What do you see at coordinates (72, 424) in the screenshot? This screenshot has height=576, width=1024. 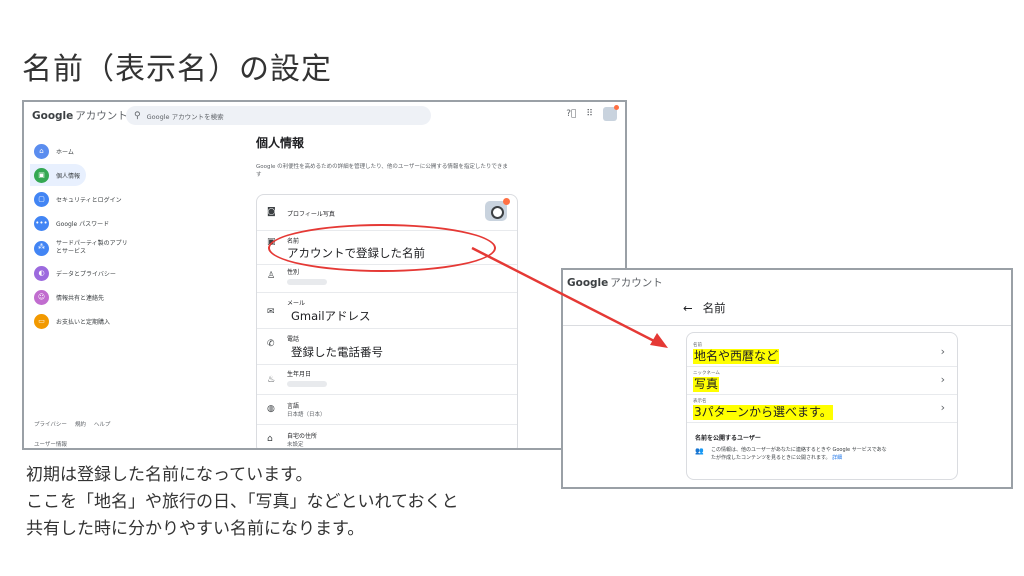 I see `footer-links: プライバシー 規約 ヘルプ` at bounding box center [72, 424].